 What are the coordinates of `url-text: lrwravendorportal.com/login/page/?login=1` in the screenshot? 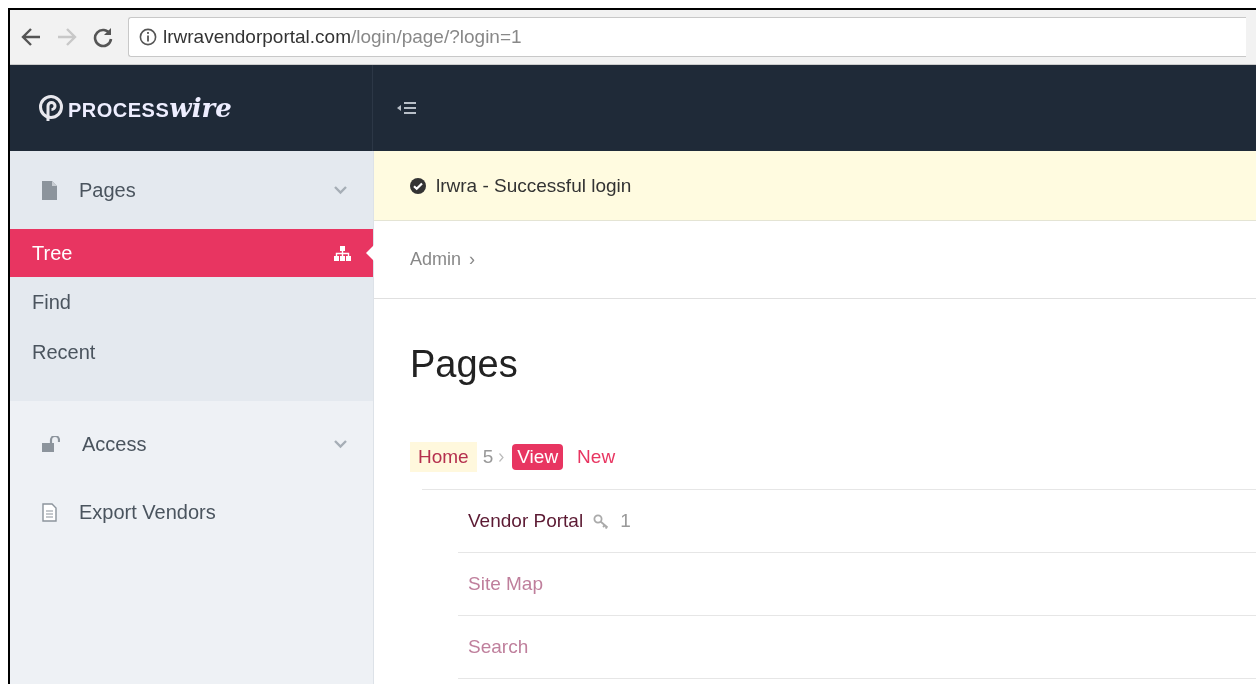 It's located at (342, 37).